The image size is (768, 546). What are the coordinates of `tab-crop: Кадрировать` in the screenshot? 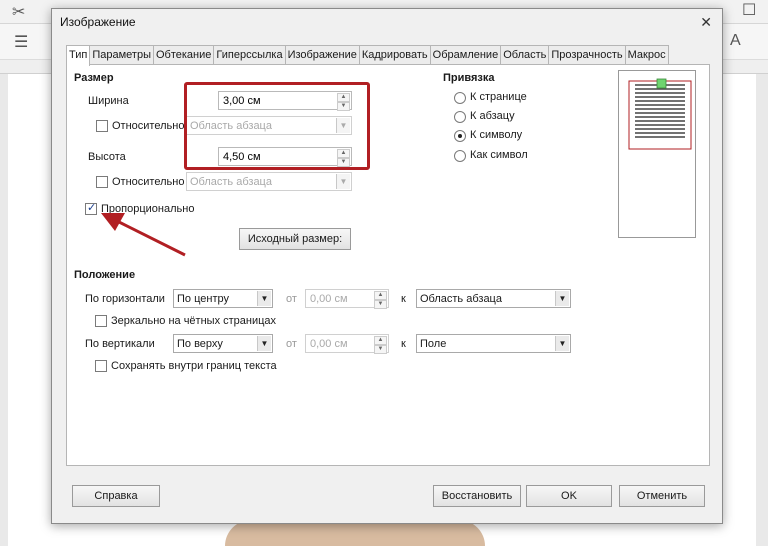 It's located at (394, 55).